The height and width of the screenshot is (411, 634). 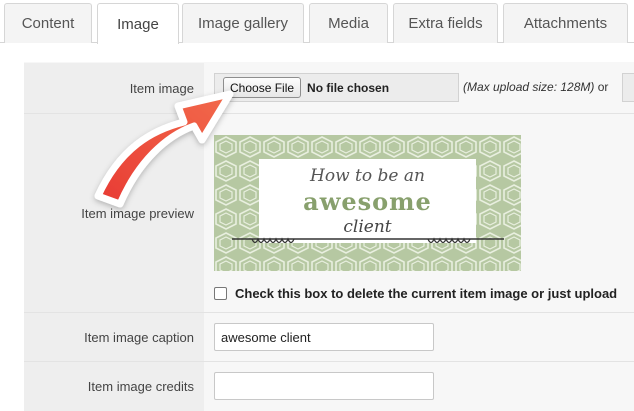 What do you see at coordinates (628, 87) in the screenshot?
I see `image-url-field` at bounding box center [628, 87].